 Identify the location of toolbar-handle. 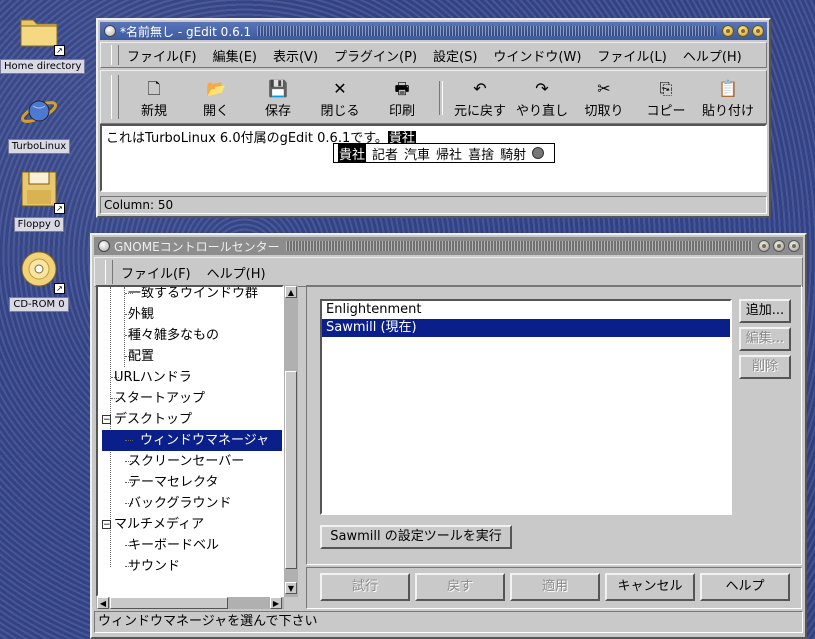
(115, 97).